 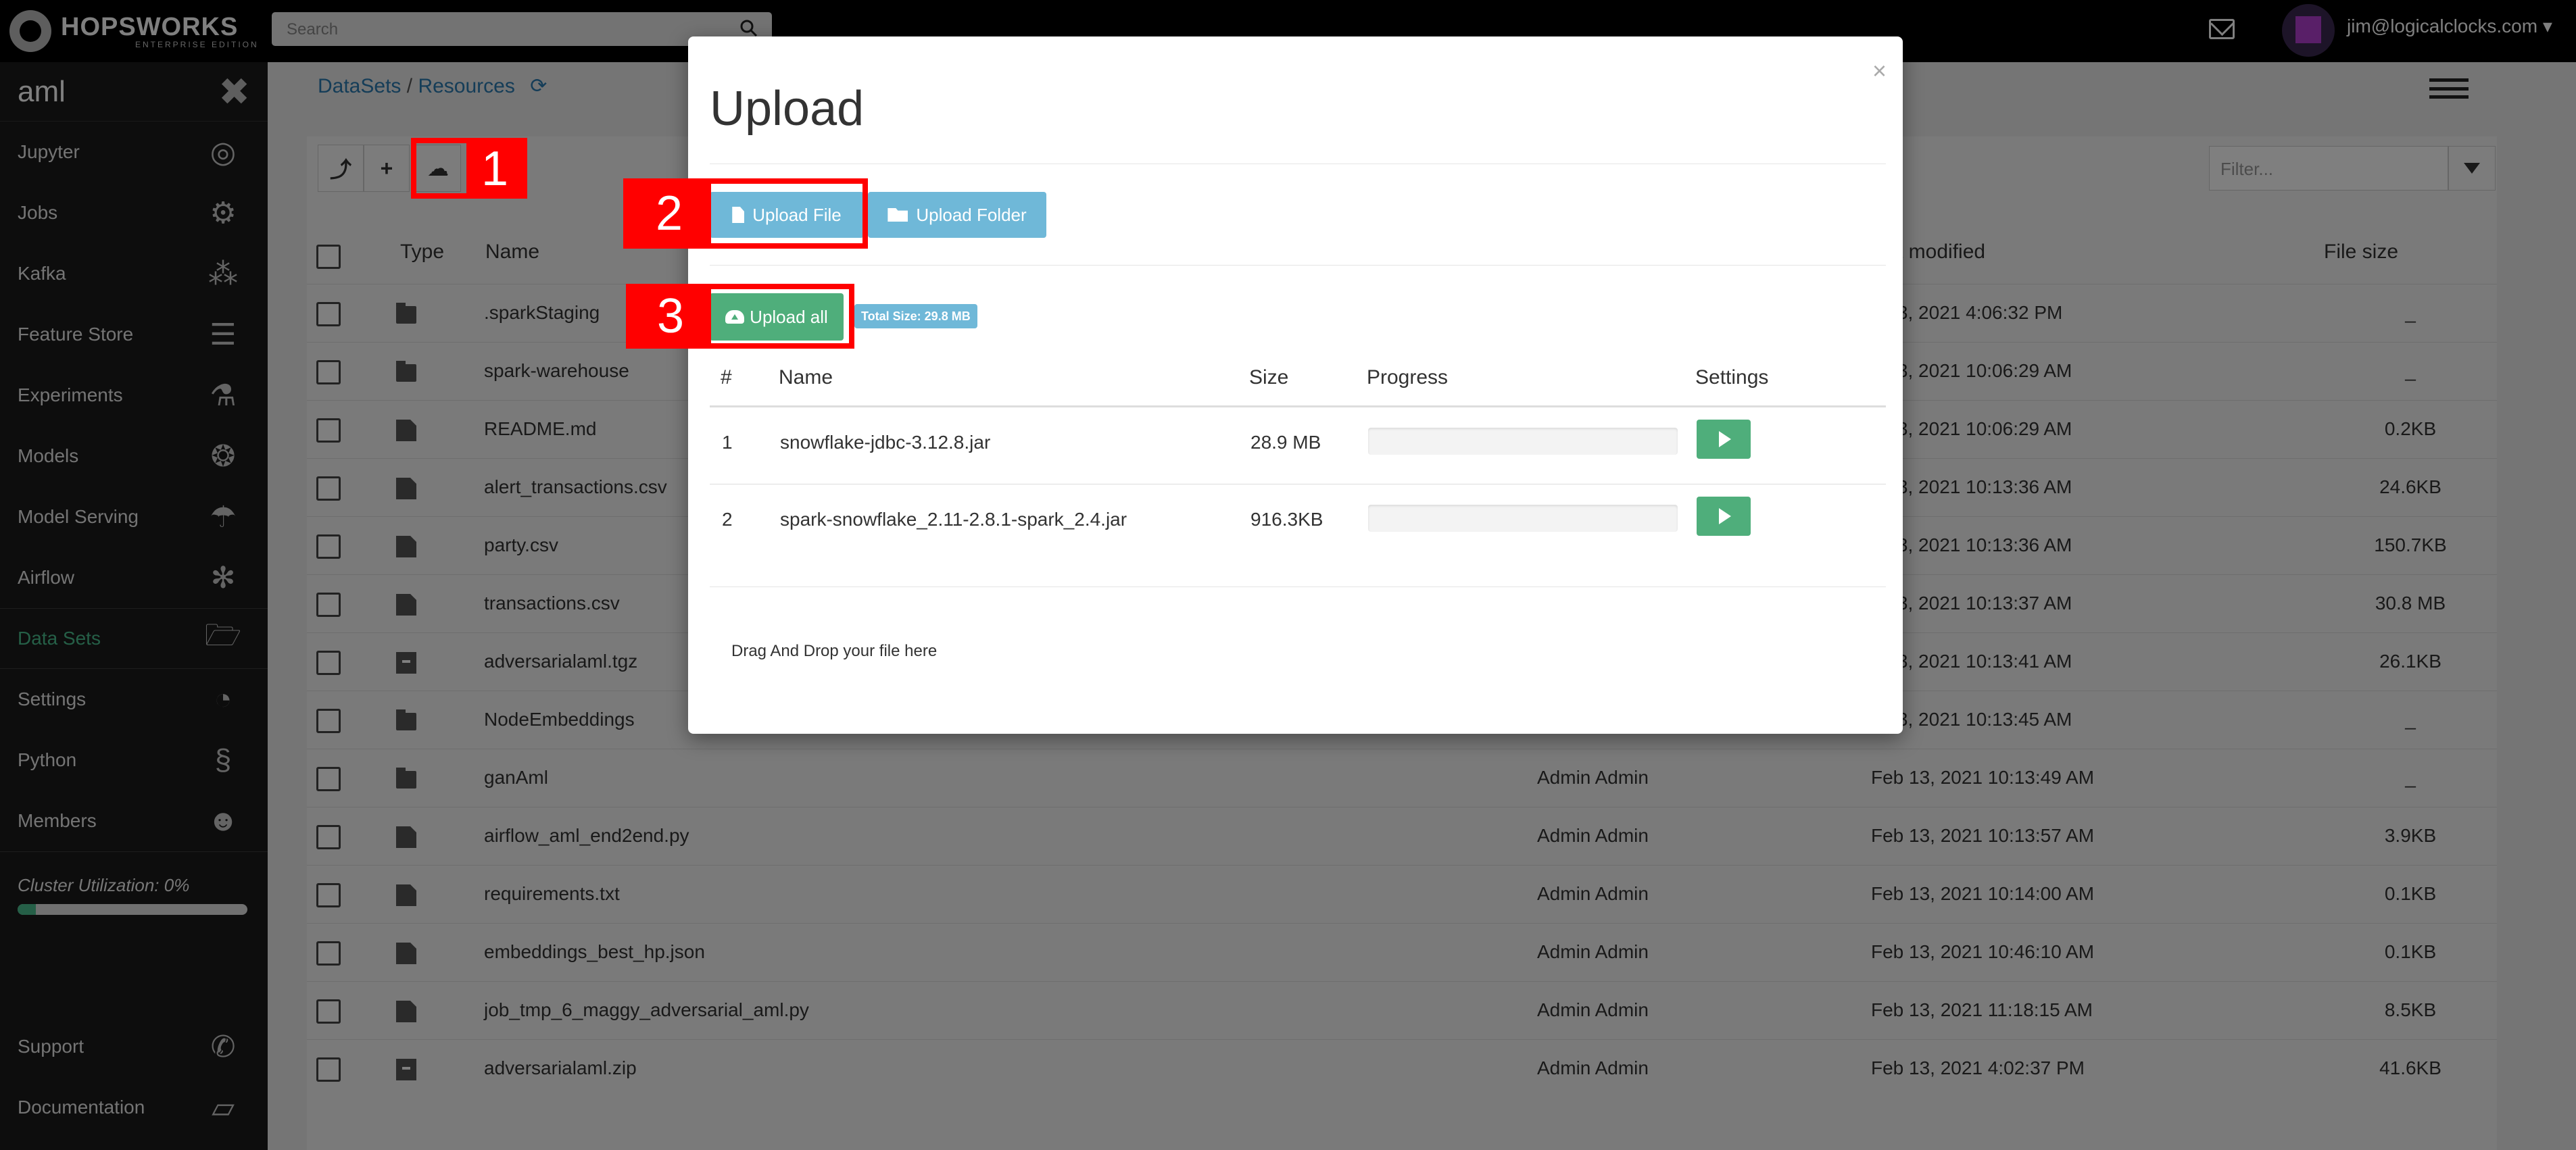 What do you see at coordinates (495, 169) in the screenshot?
I see `callout-1-number: 1` at bounding box center [495, 169].